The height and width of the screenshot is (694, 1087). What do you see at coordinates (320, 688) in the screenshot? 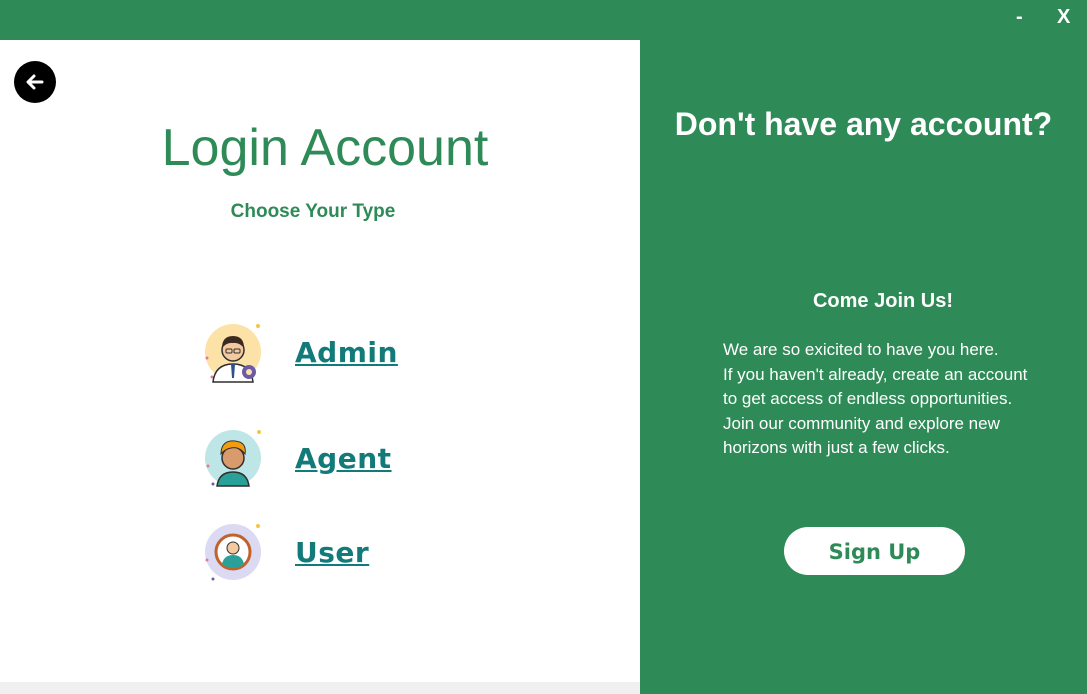
I see `bottom-strip` at bounding box center [320, 688].